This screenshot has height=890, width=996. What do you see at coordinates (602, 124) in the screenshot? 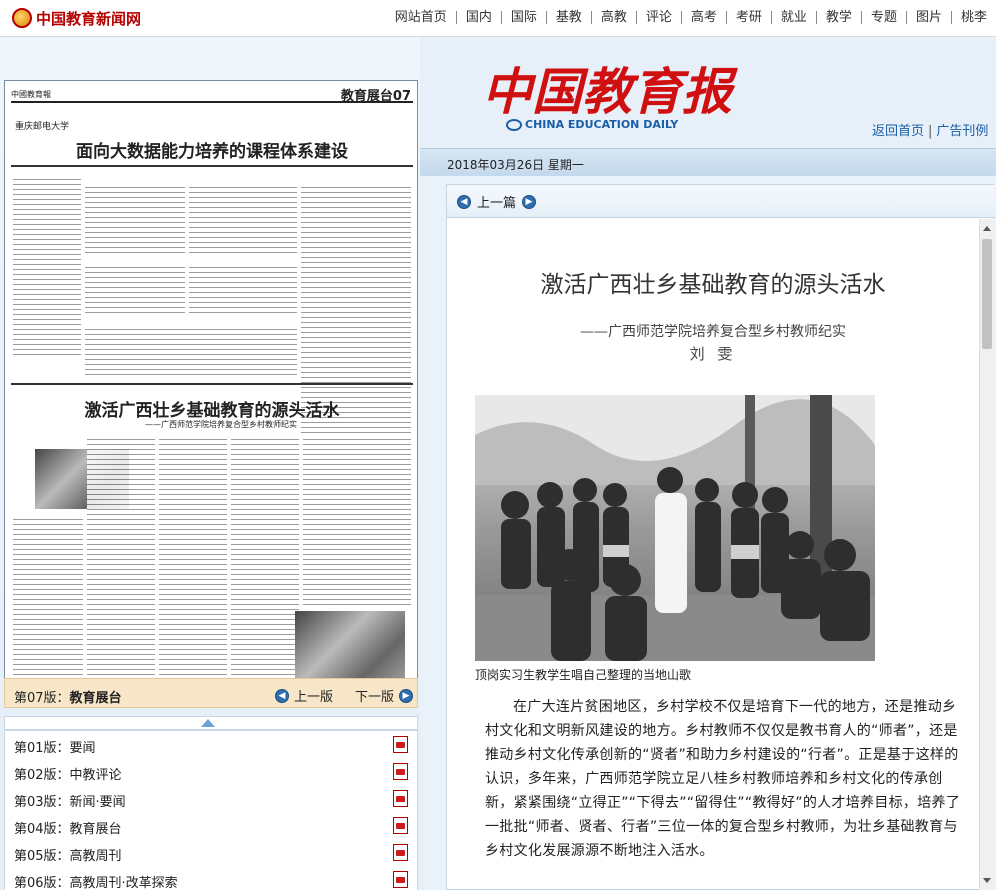
I see `masthead-en-title: CHINA EDUCATION DAILY` at bounding box center [602, 124].